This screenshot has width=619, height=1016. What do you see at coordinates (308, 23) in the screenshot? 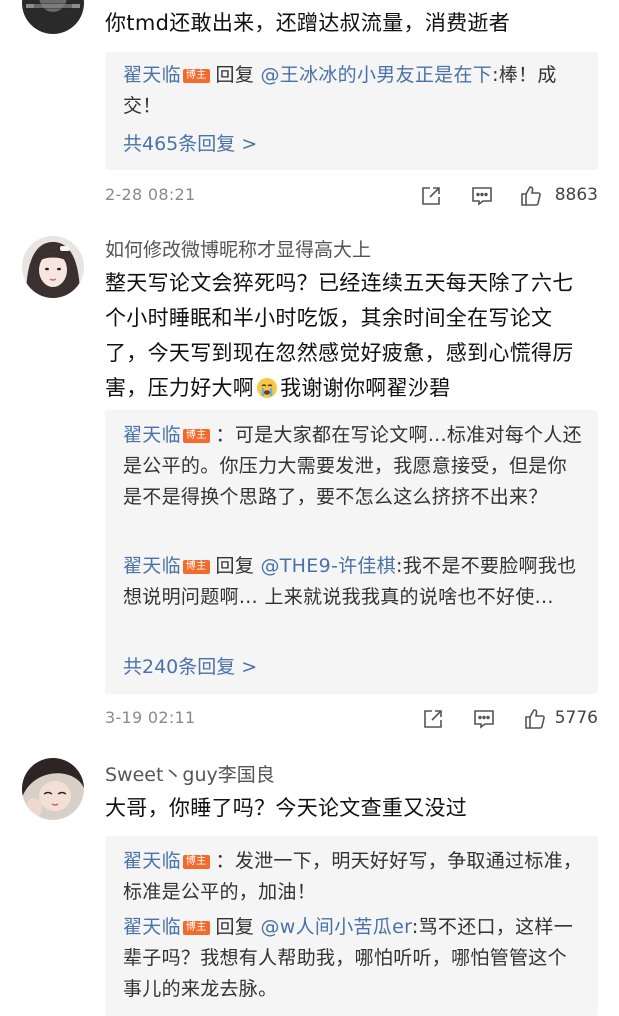
I see `comment-text: 你tmd还敢出来，还蹭达叔流量，消费逝者` at bounding box center [308, 23].